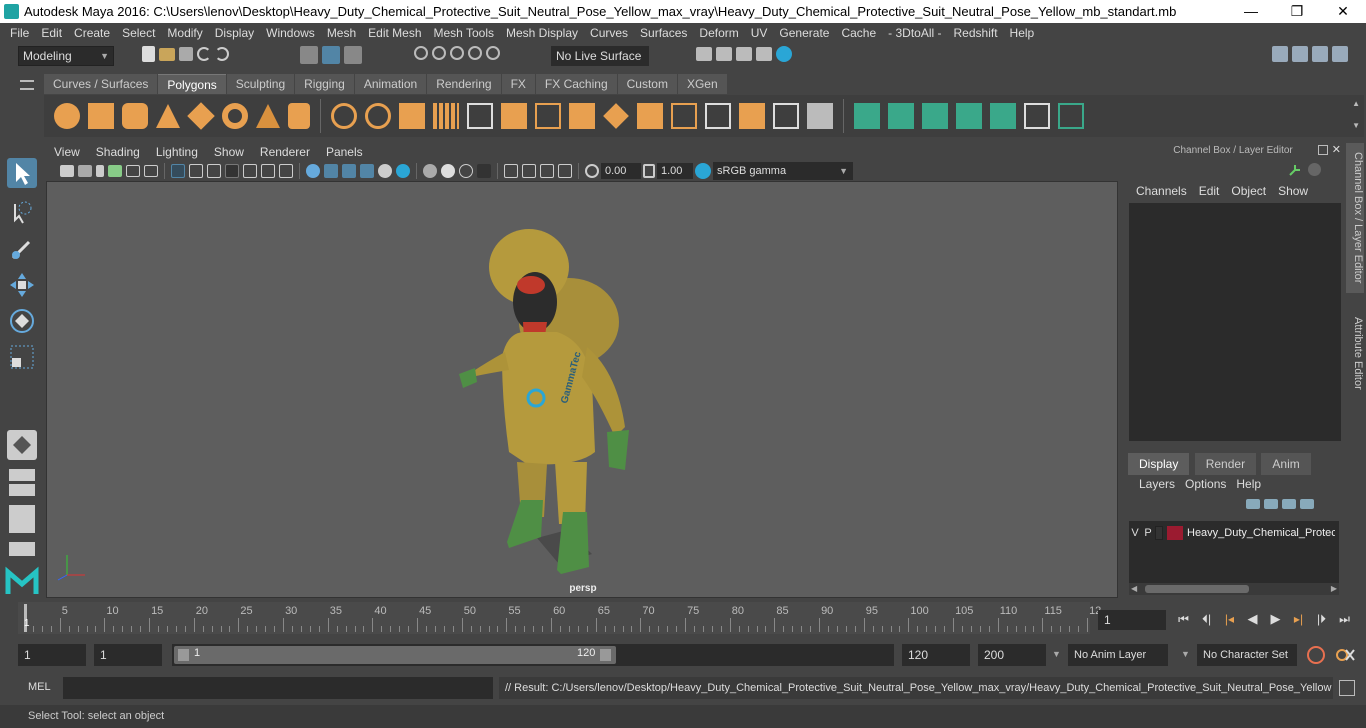 This screenshot has width=1366, height=728. I want to click on tab-sculpting: Sculpting, so click(260, 84).